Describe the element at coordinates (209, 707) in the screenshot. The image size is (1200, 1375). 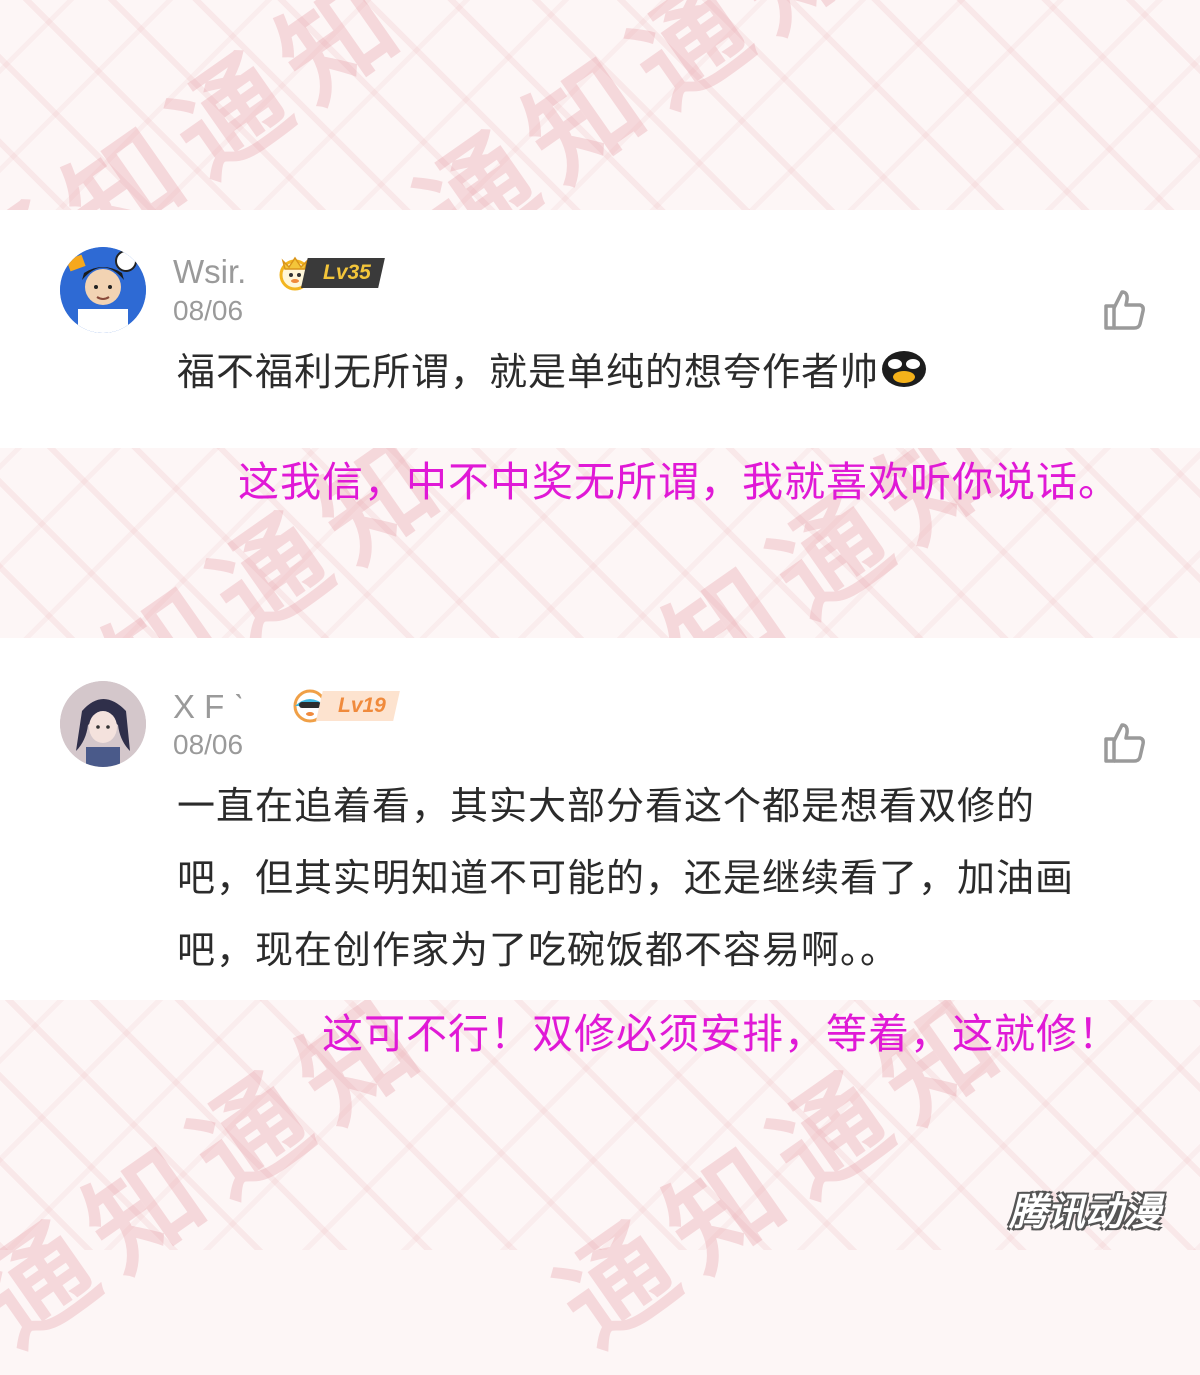
I see `username: X F ˋ` at that location.